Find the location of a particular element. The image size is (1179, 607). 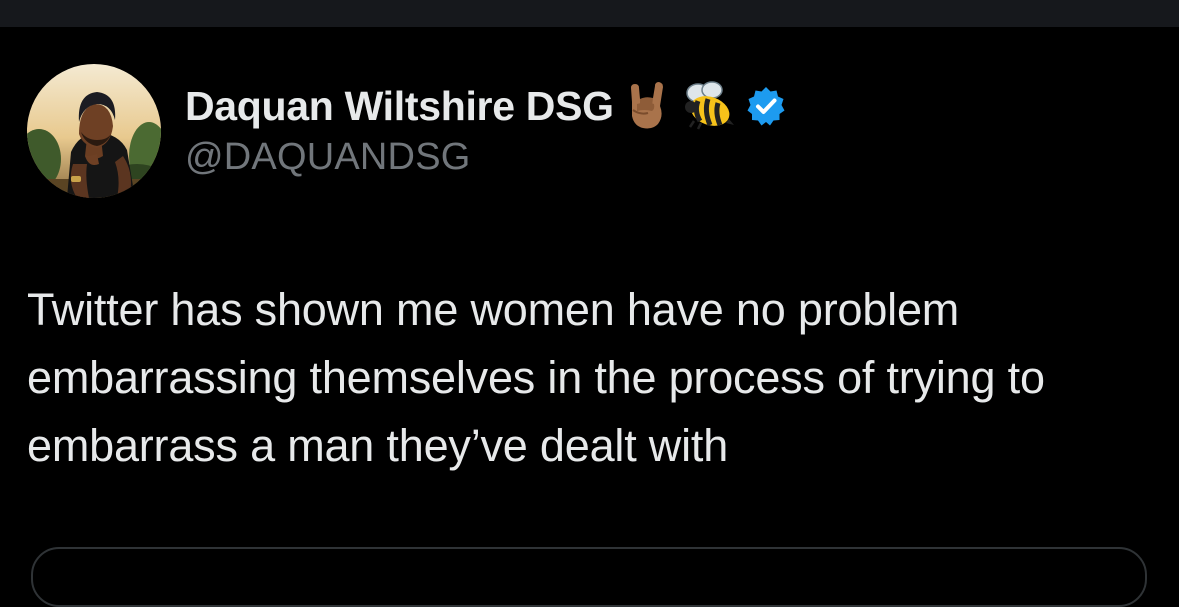

author-name-row: Daquan Wiltshire DSG is located at coordinates (485, 106).